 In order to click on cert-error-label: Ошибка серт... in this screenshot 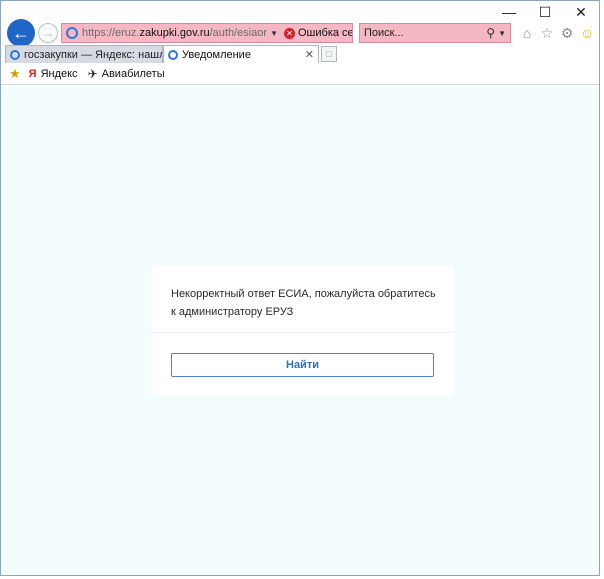, I will do `click(325, 33)`.